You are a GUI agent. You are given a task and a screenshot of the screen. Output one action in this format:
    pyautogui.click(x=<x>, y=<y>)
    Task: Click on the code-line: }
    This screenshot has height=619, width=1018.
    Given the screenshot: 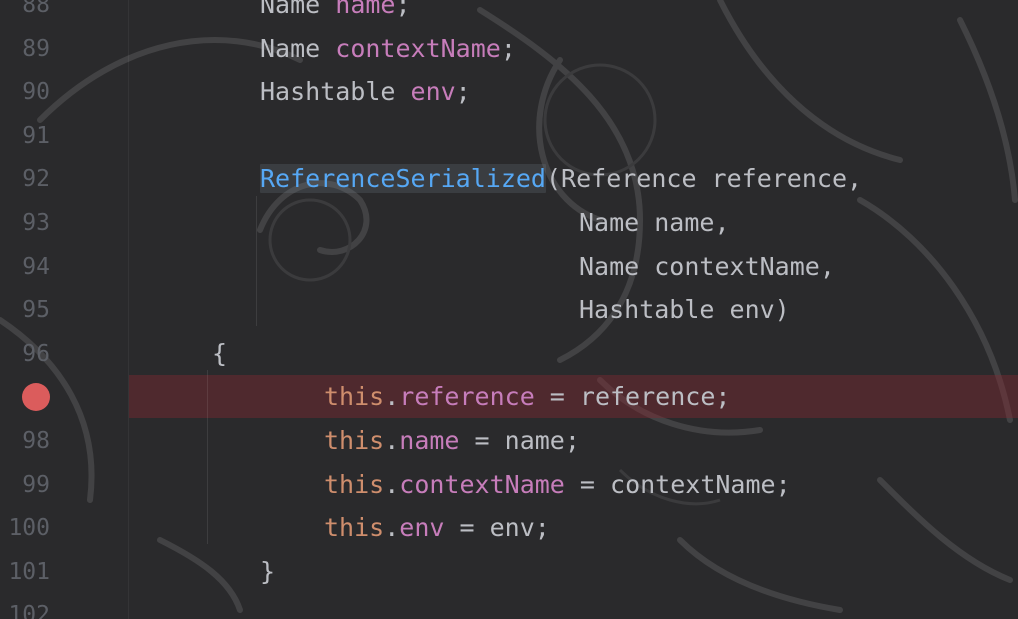 What is the action you would take?
    pyautogui.click(x=267, y=572)
    